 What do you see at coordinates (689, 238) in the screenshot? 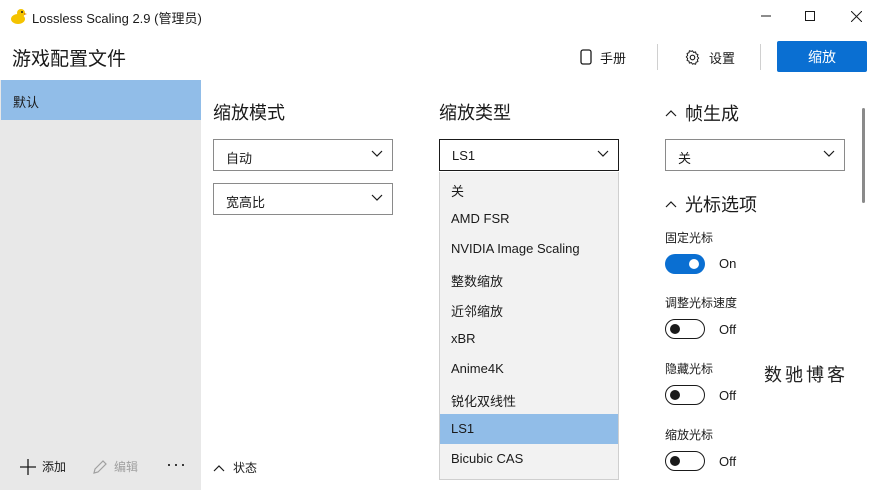
I see `lock-cursor-label: 固定光标` at bounding box center [689, 238].